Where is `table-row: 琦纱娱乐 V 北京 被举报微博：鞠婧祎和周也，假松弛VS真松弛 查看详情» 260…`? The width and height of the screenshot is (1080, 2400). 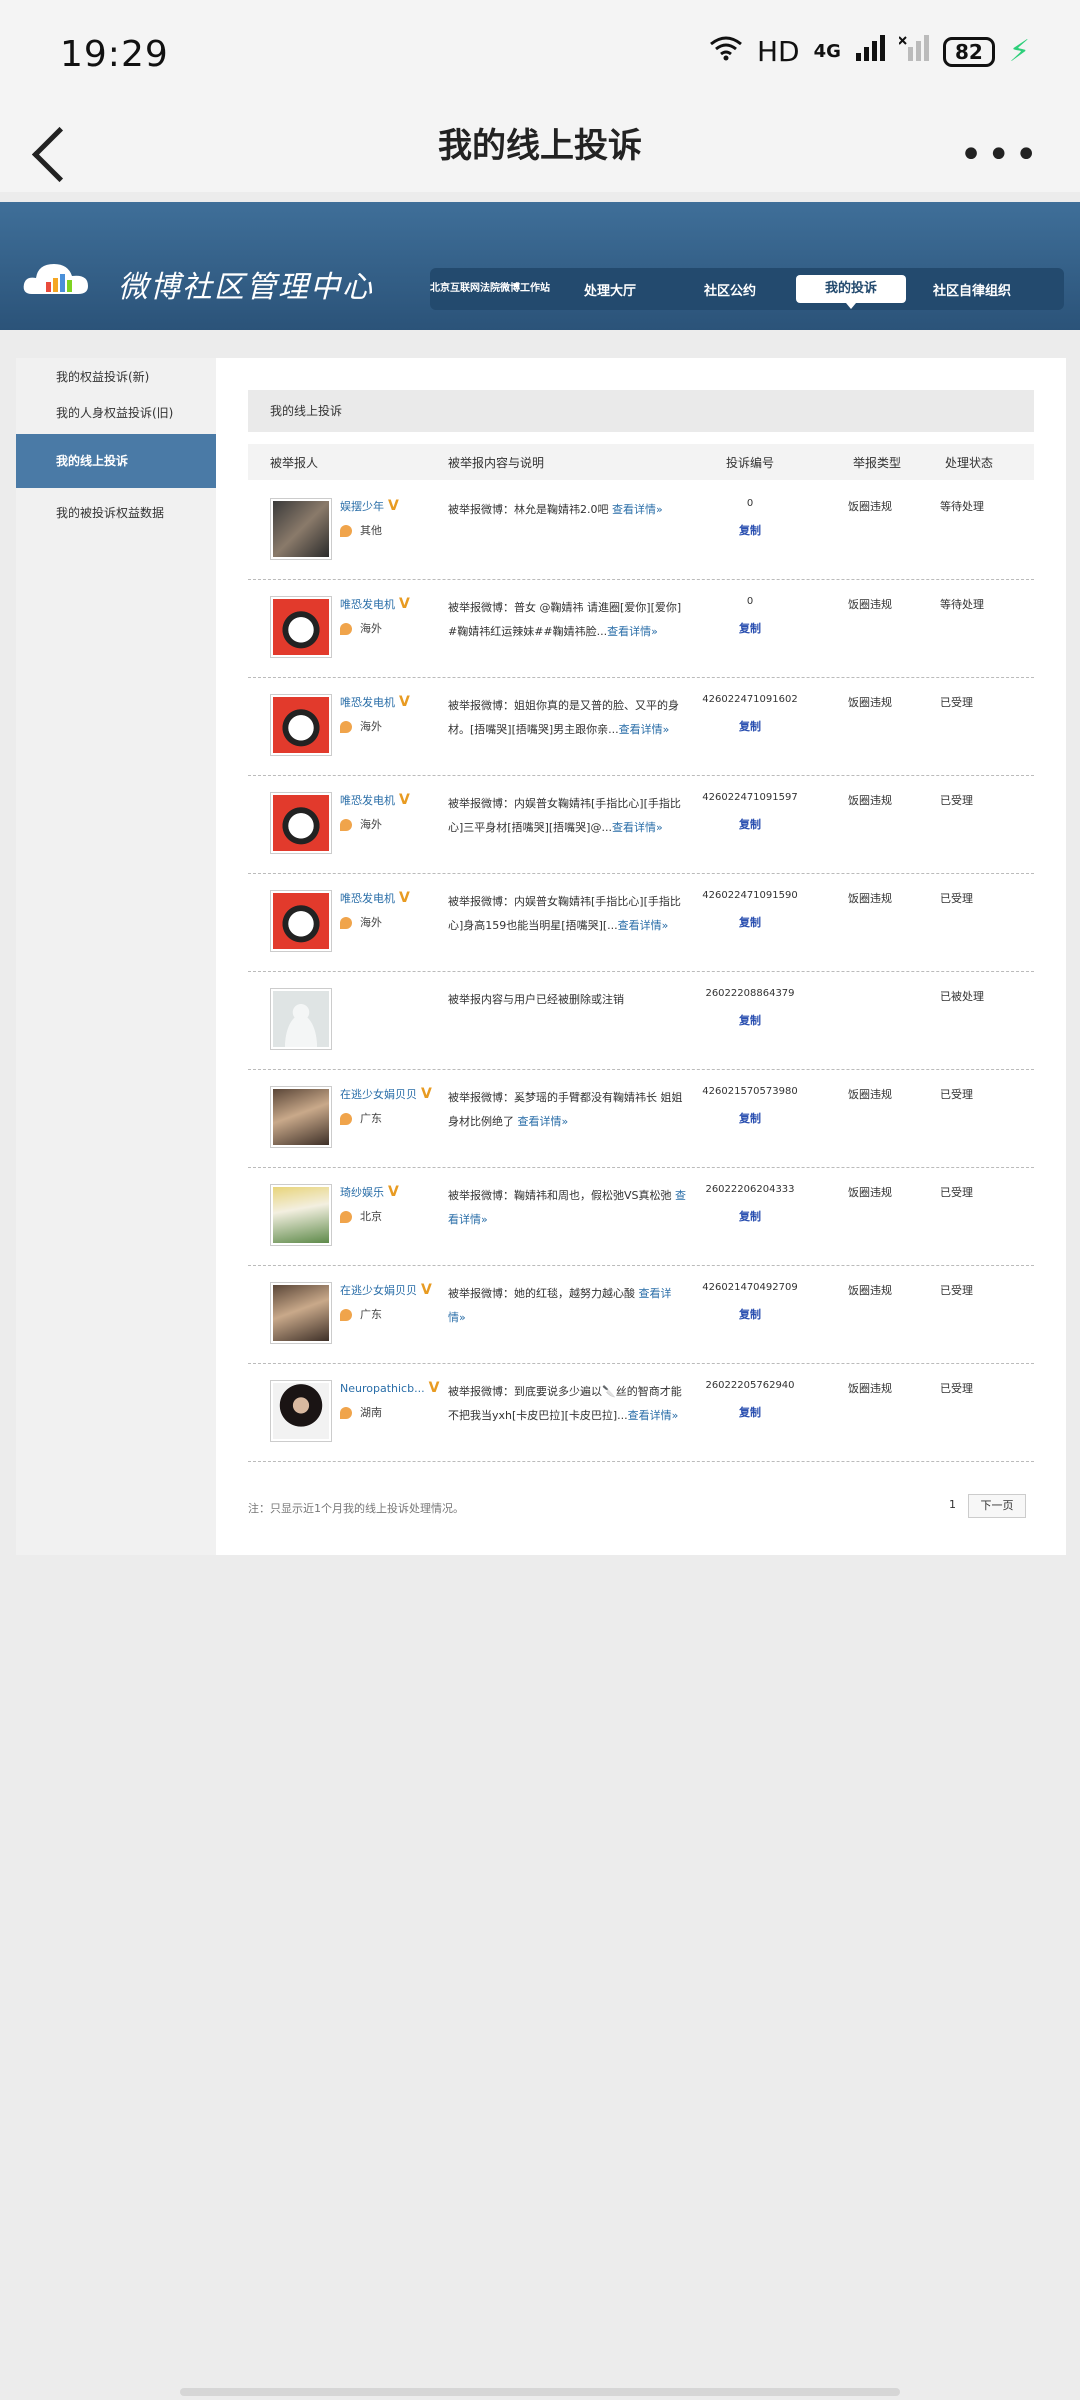
table-row: 琦纱娱乐 V 北京 被举报微博：鞠婧祎和周也，假松弛VS真松弛 查看详情» 260… is located at coordinates (641, 1217).